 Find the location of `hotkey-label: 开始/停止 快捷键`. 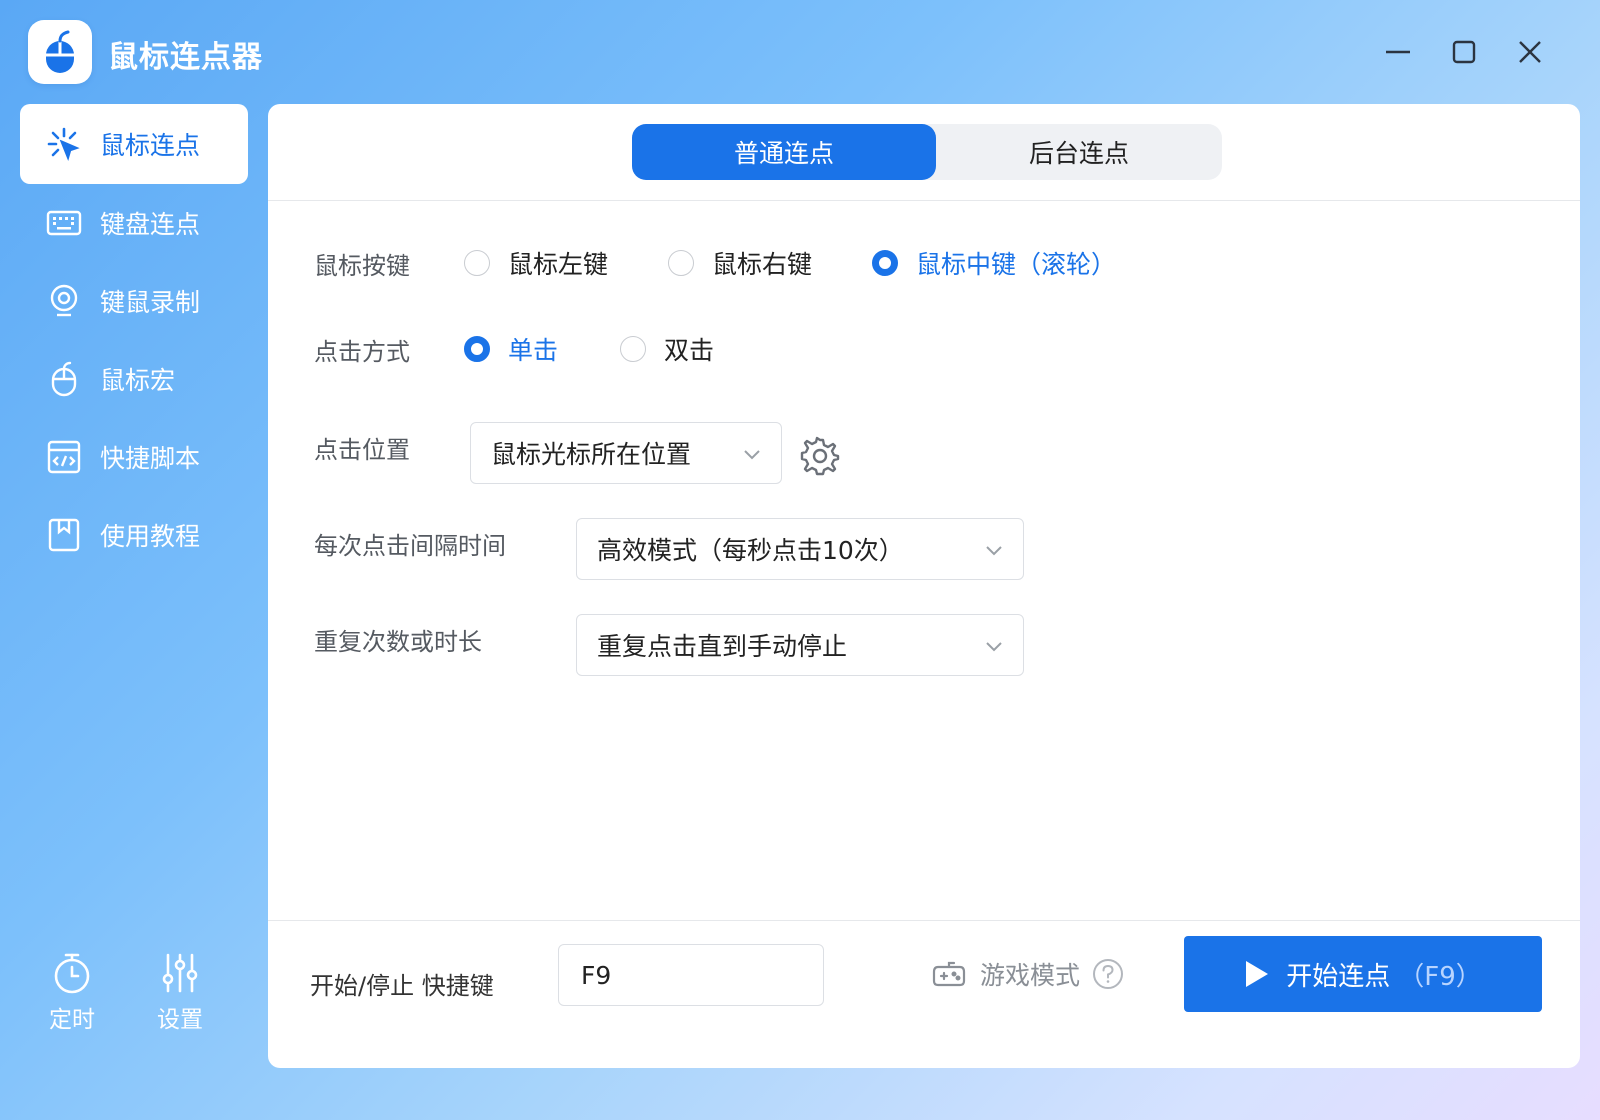

hotkey-label: 开始/停止 快捷键 is located at coordinates (402, 986).